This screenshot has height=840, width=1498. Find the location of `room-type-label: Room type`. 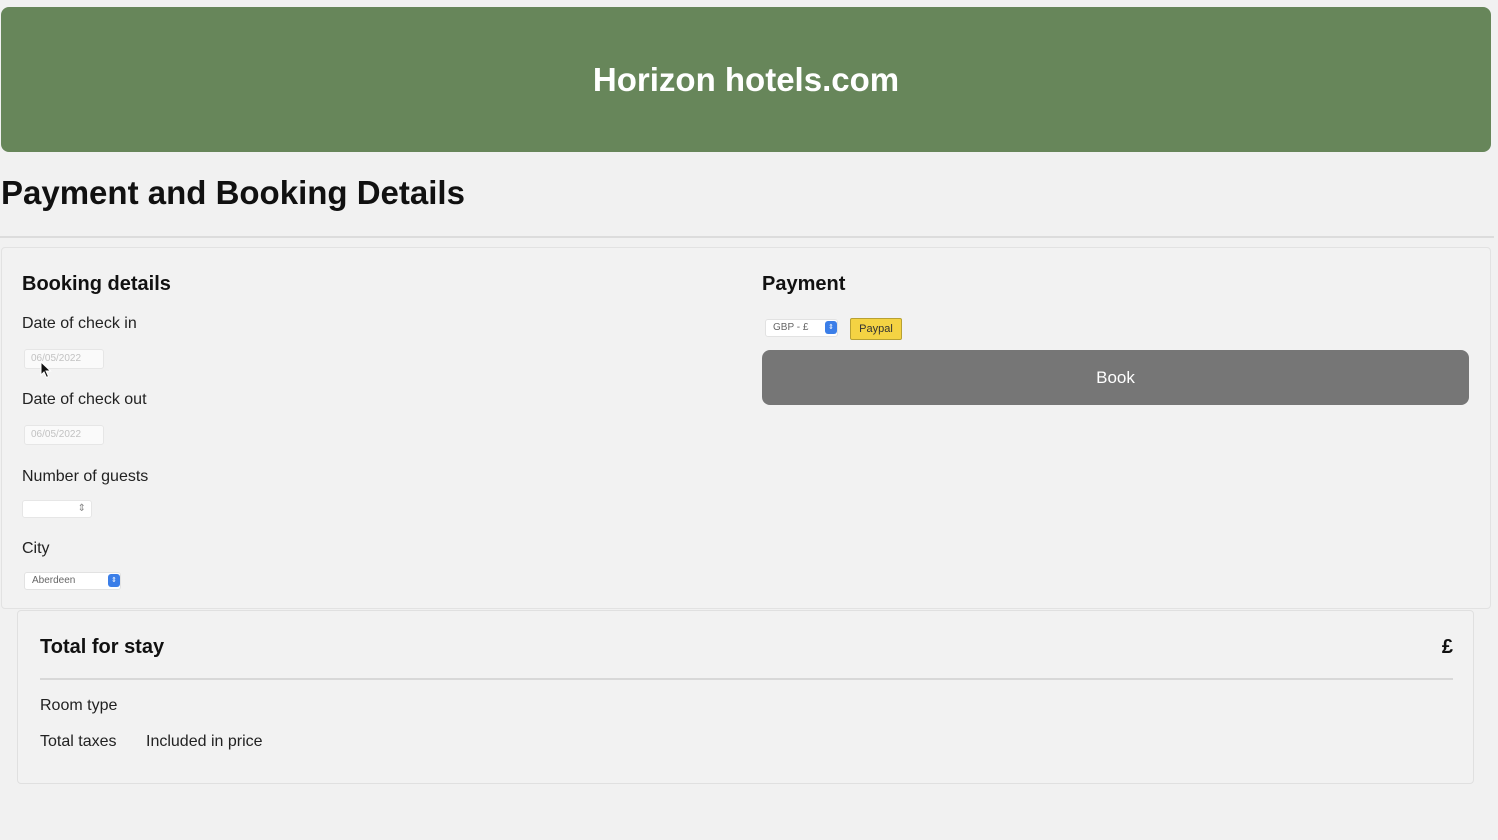

room-type-label: Room type is located at coordinates (79, 705).